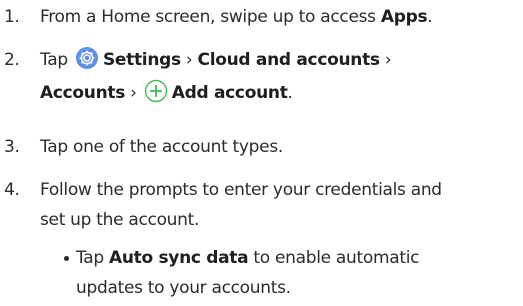 This screenshot has height=306, width=523. What do you see at coordinates (156, 91) in the screenshot?
I see `add-circle-icon` at bounding box center [156, 91].